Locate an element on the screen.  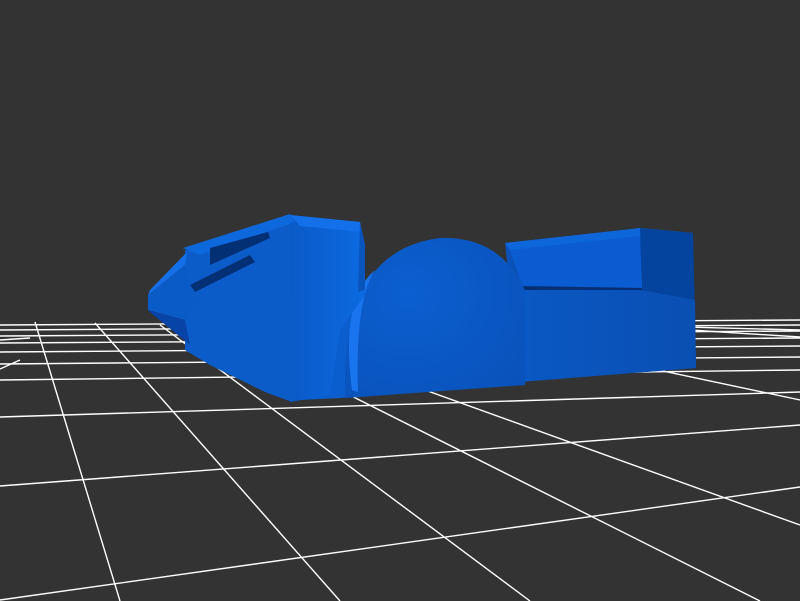
model-dome is located at coordinates (435, 317).